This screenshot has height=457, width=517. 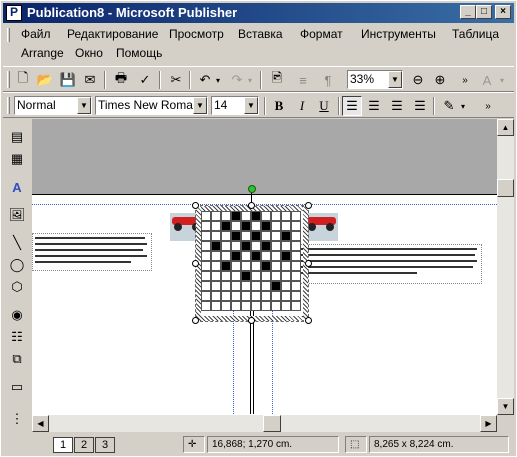 What do you see at coordinates (505, 267) in the screenshot?
I see `vertical-scrollbar: ▲ ▼` at bounding box center [505, 267].